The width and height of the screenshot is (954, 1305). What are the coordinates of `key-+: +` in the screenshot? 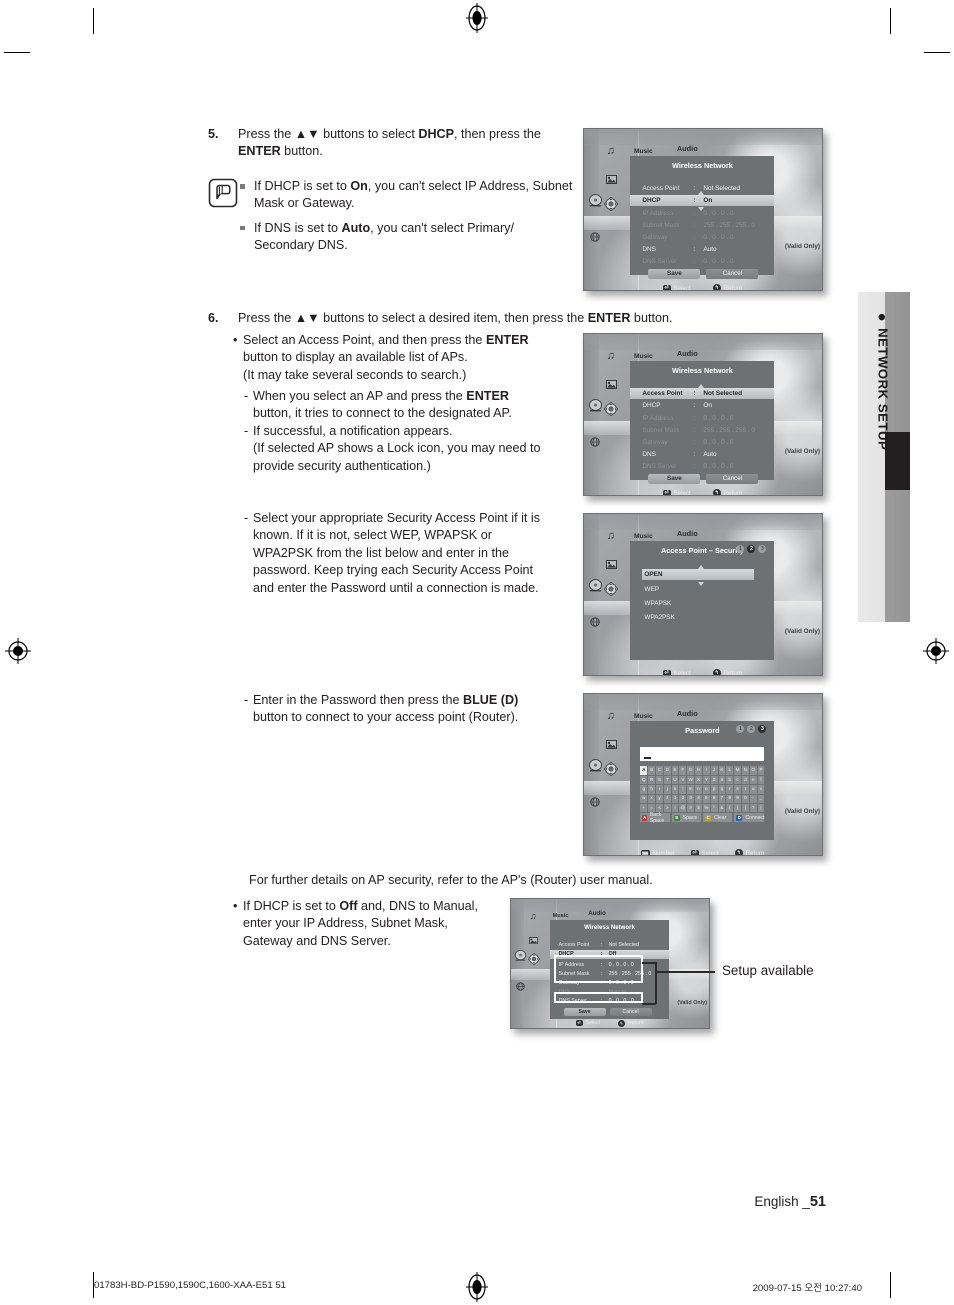 It's located at (644, 808).